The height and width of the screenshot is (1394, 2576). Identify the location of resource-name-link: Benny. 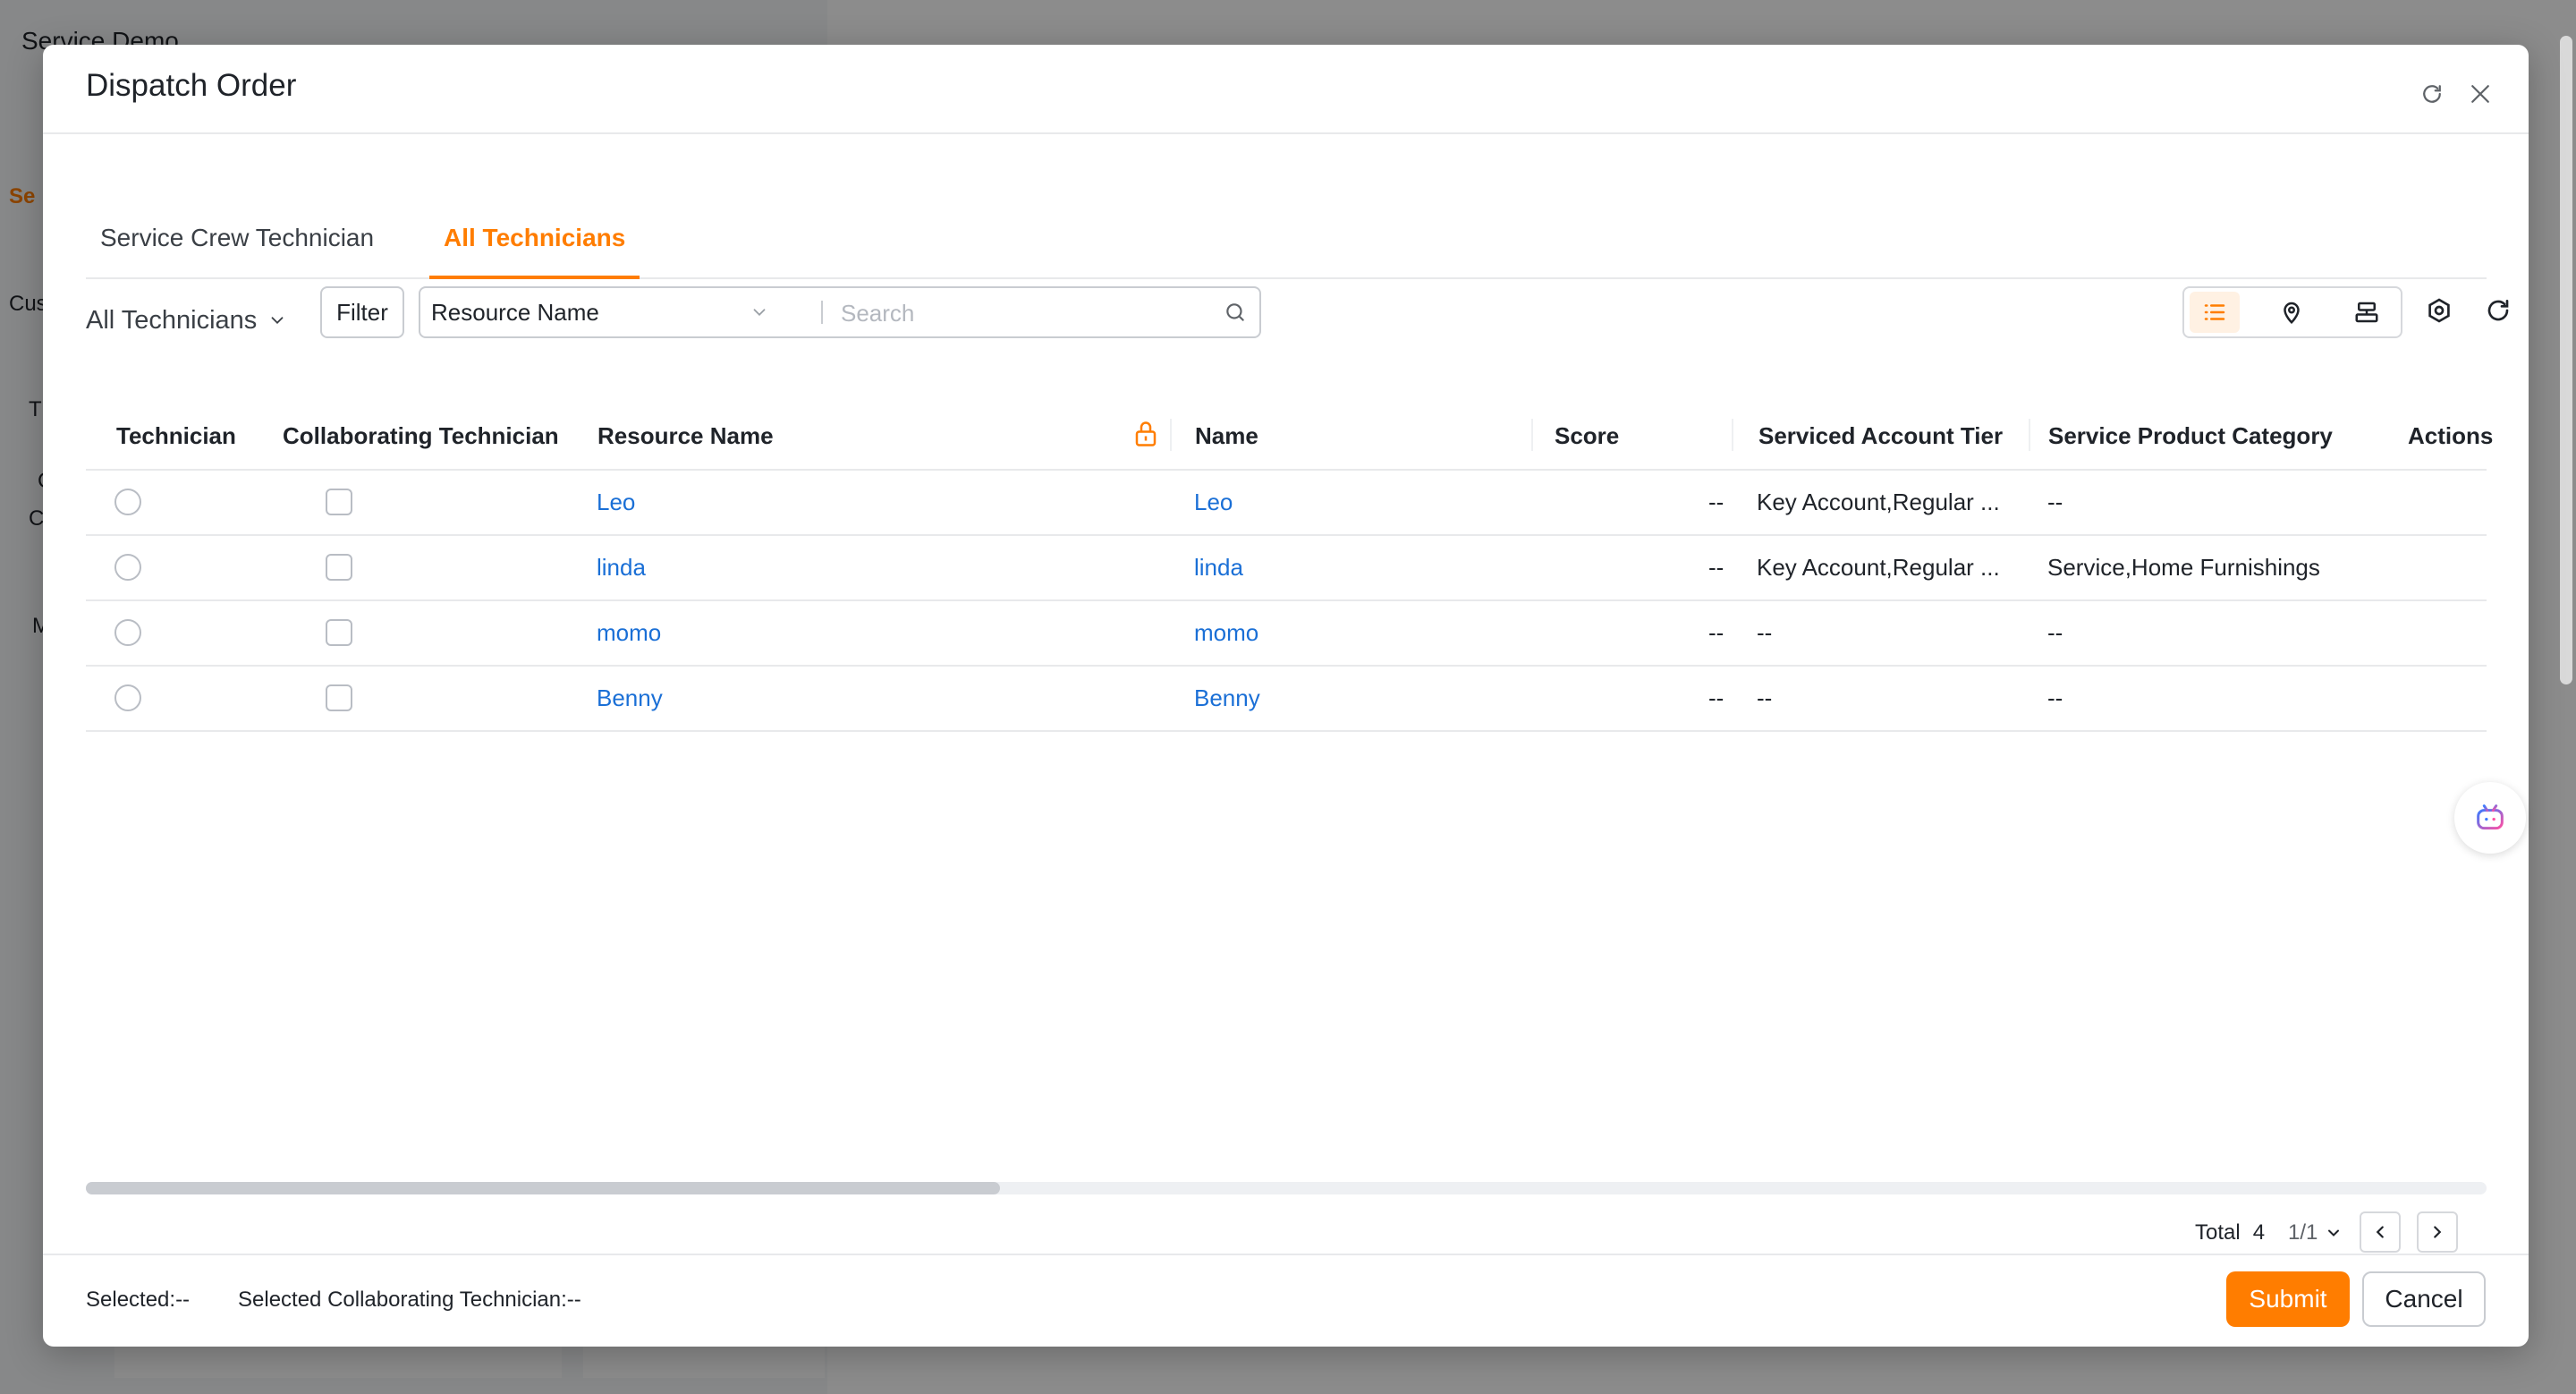
(630, 698).